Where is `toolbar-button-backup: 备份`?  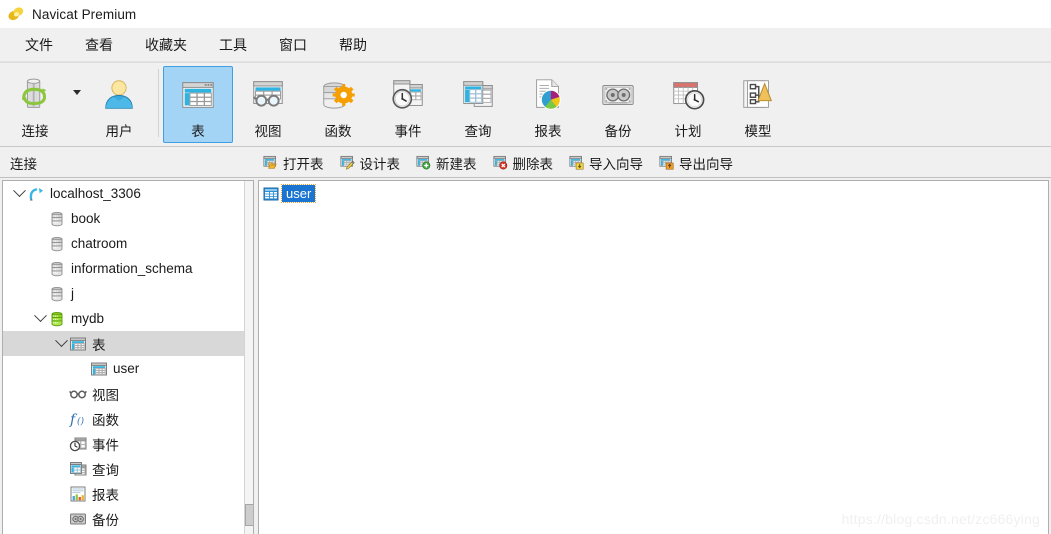
toolbar-button-backup: 备份 is located at coordinates (618, 104).